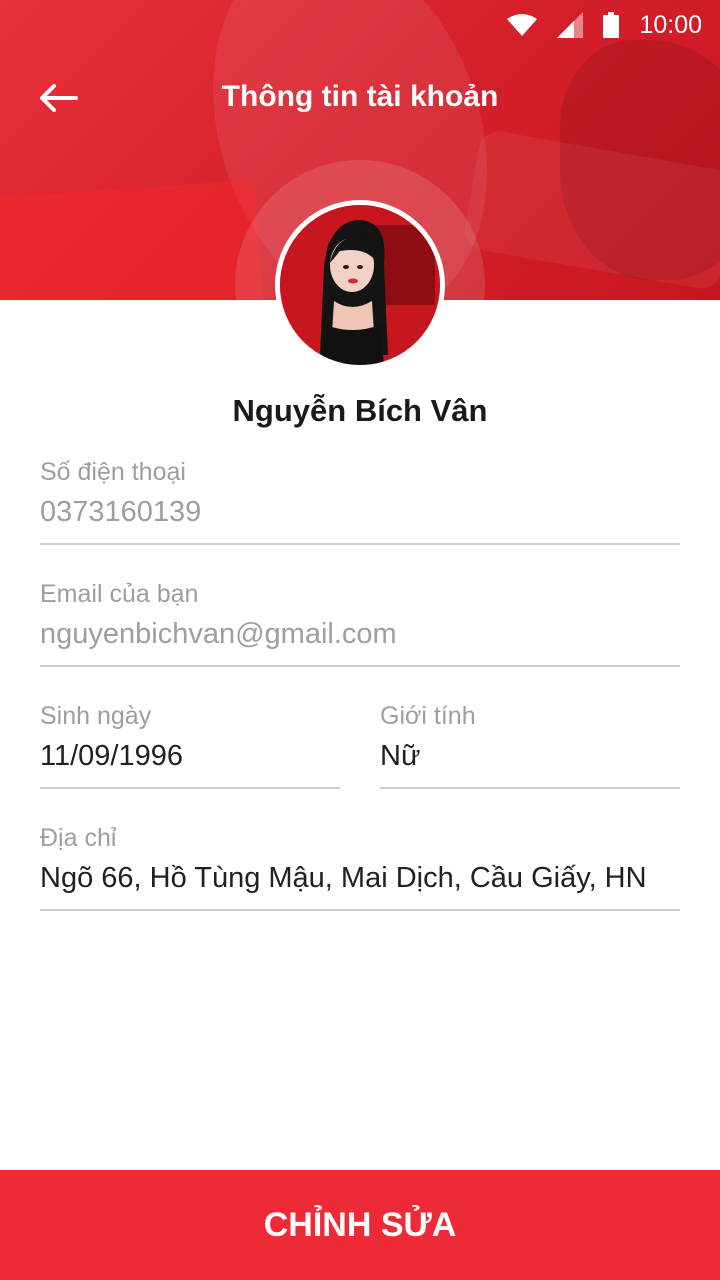 The width and height of the screenshot is (720, 1280). I want to click on status-bar: 10:00, so click(604, 25).